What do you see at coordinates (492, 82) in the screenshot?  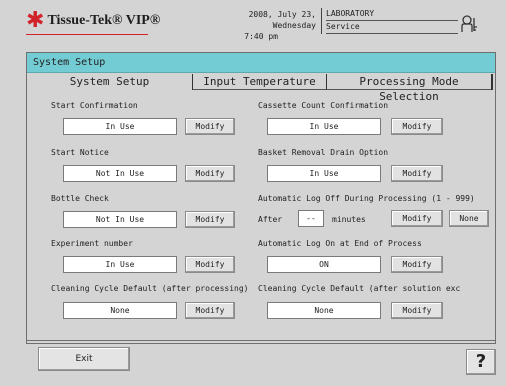 I see `tab-bar-edge` at bounding box center [492, 82].